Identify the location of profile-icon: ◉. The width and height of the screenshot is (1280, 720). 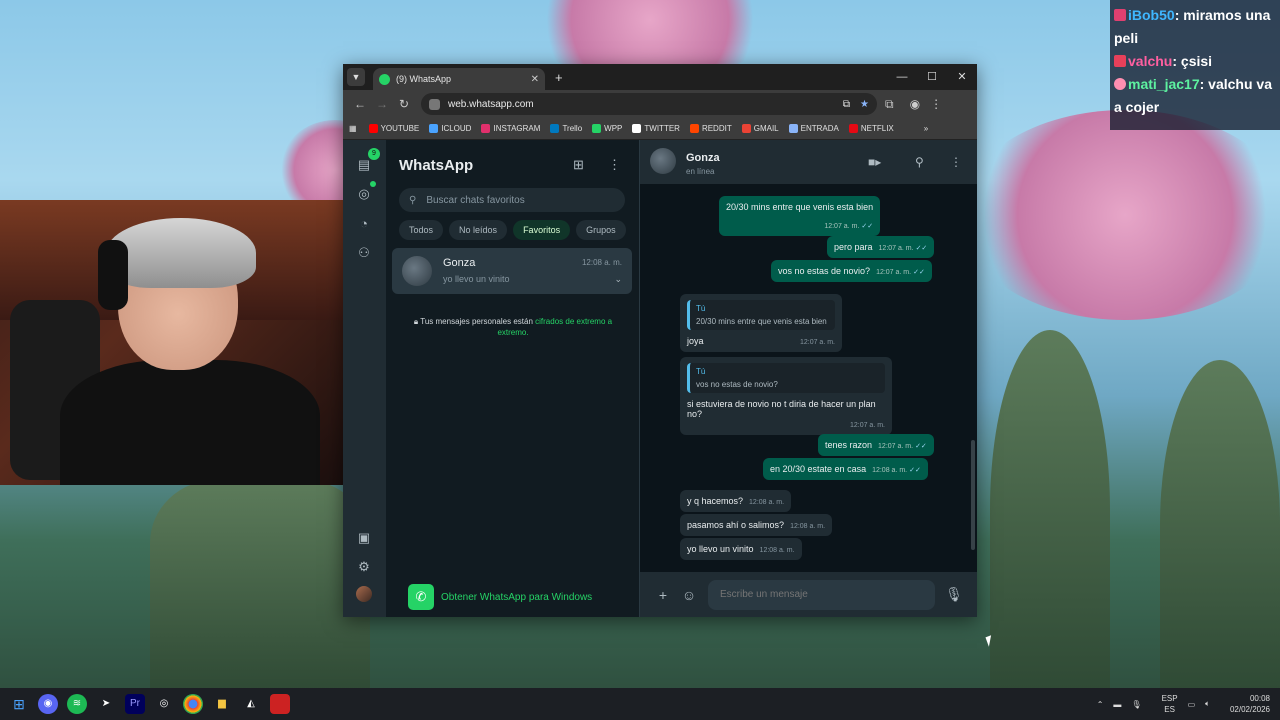
(915, 104).